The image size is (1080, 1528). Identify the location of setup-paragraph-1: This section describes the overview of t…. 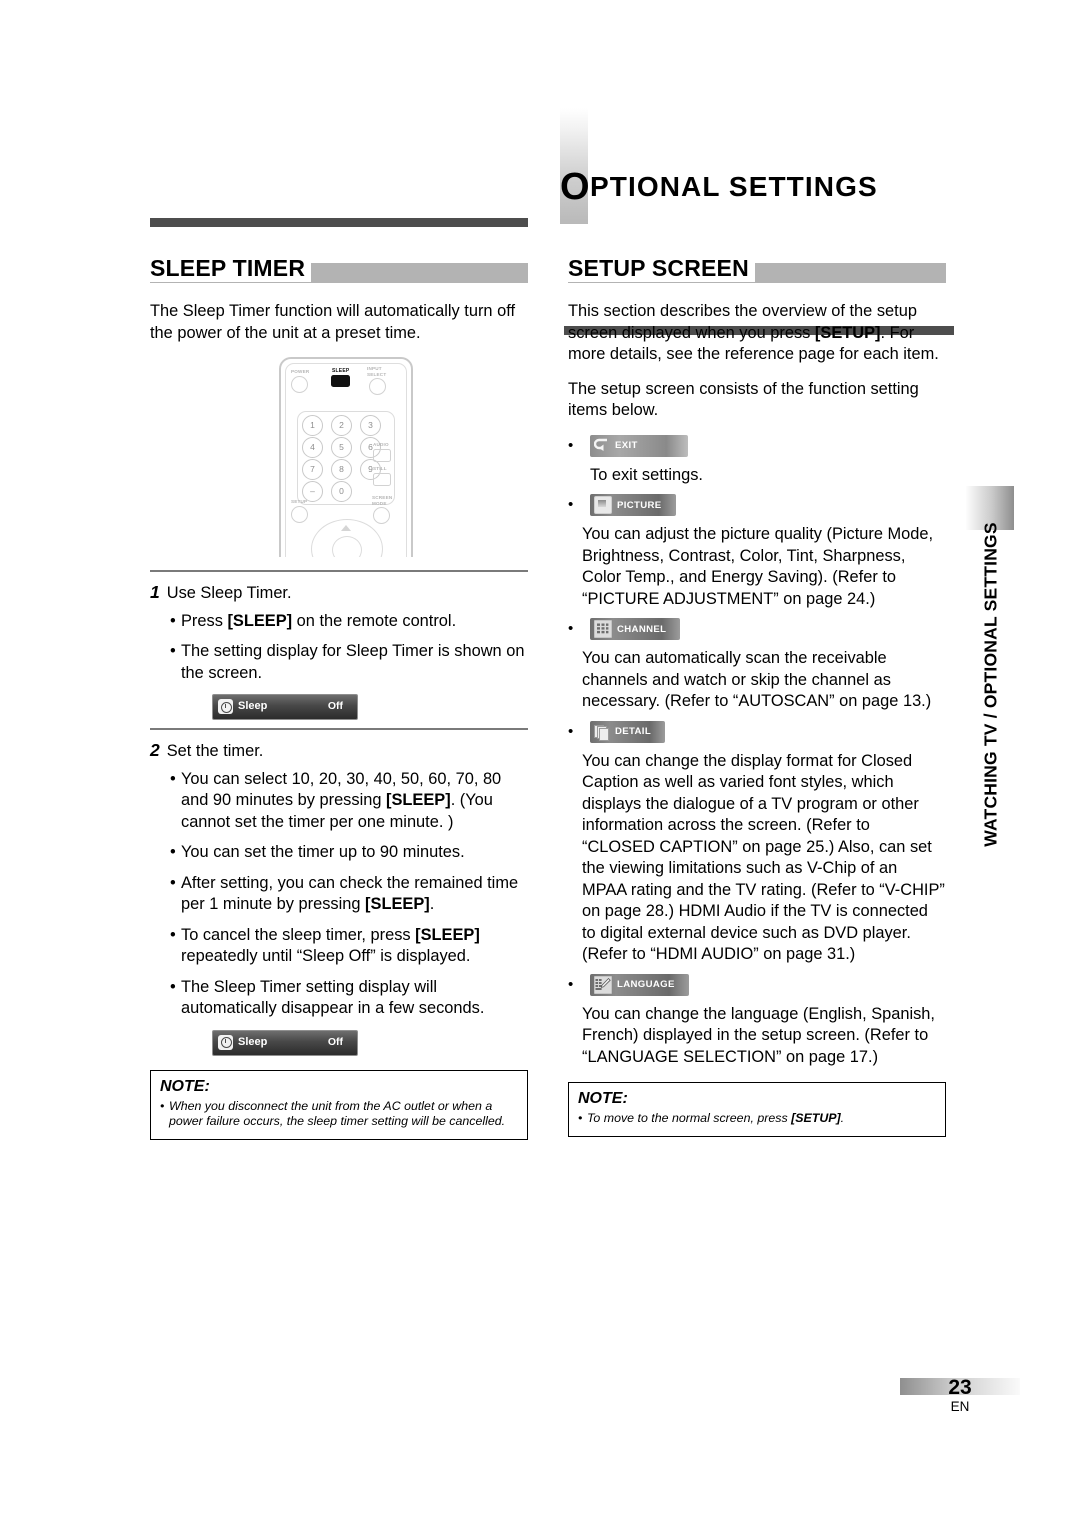
(753, 332).